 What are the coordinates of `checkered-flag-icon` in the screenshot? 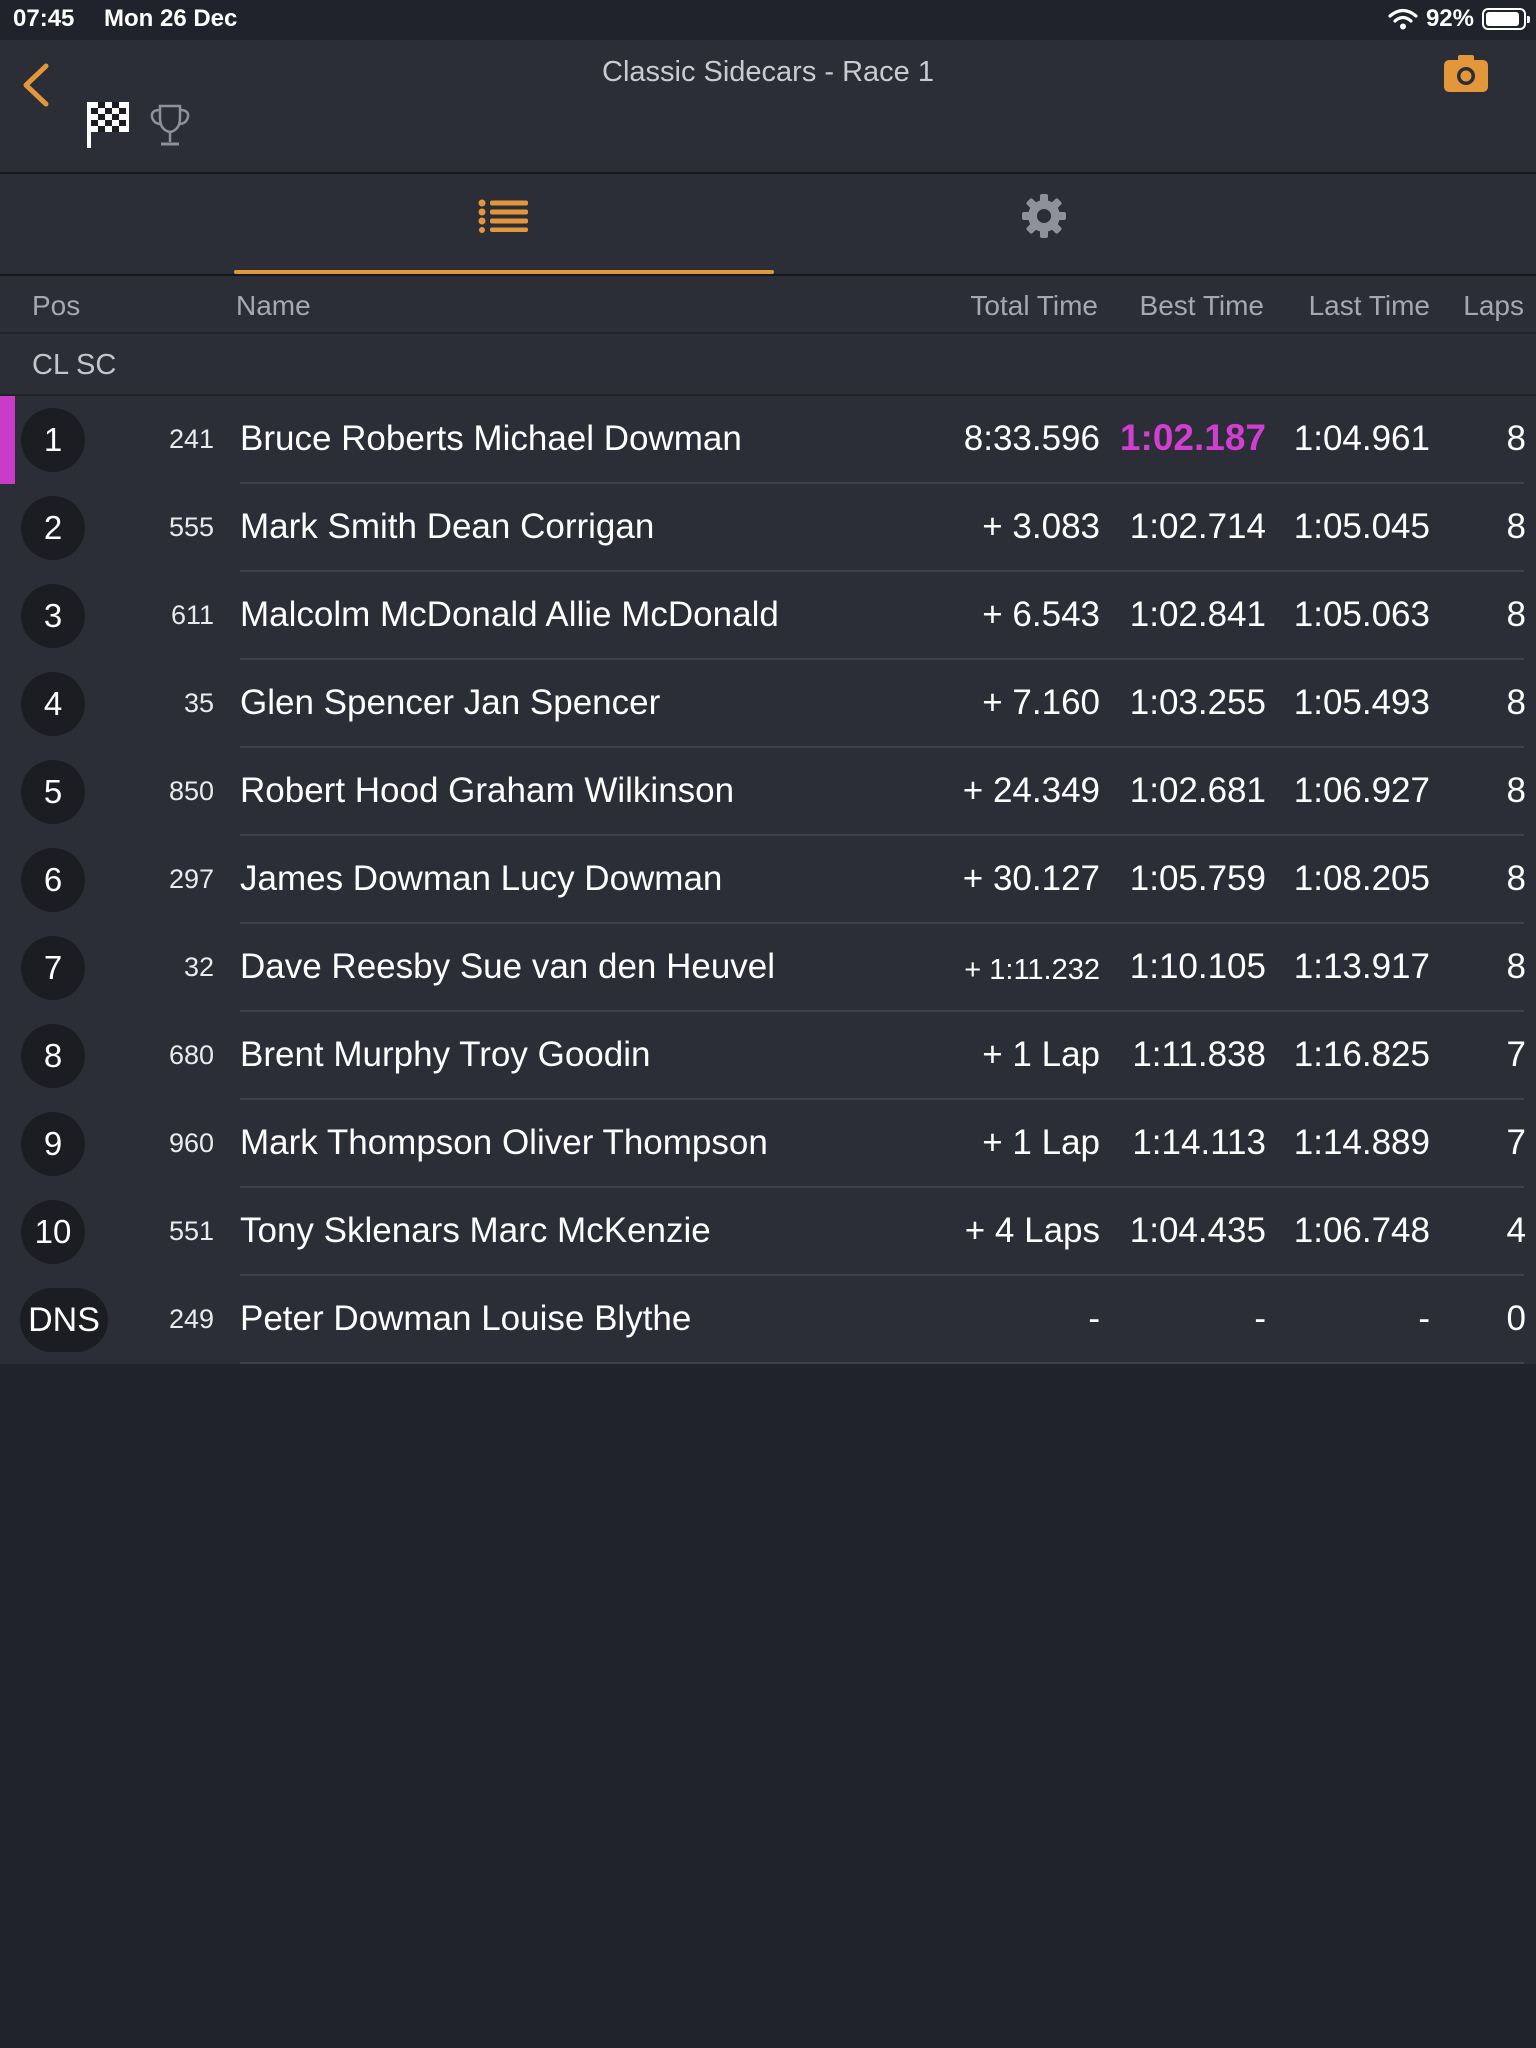 It's located at (109, 125).